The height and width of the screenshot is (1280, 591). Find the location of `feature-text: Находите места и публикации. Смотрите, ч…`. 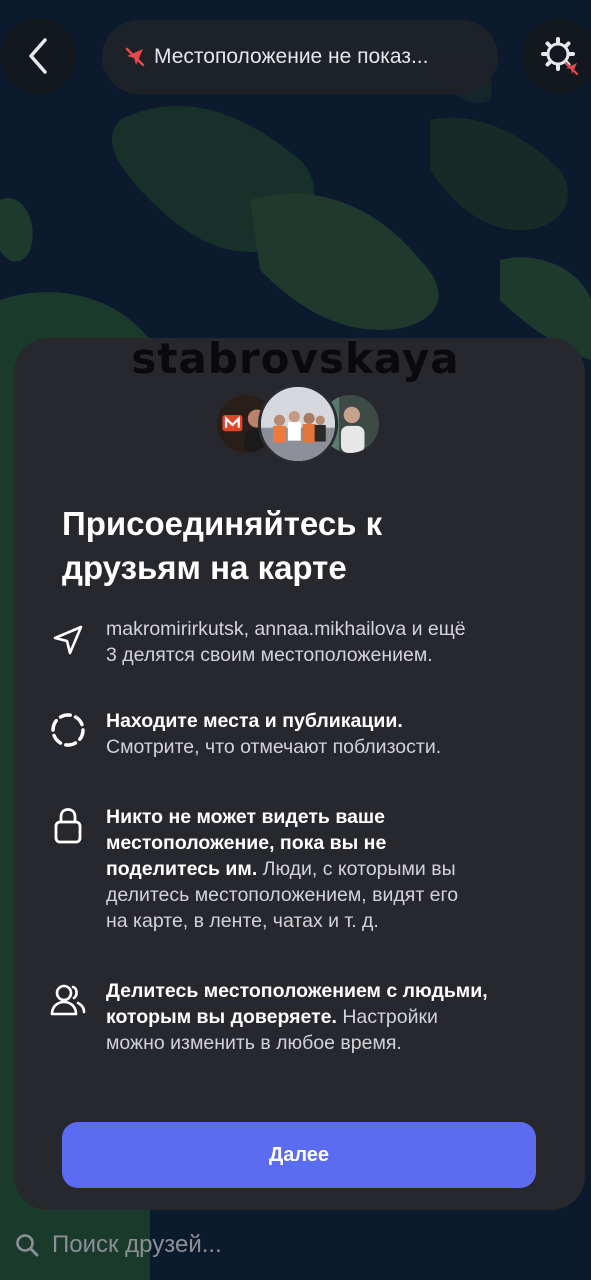

feature-text: Находите места и публикации. Смотрите, ч… is located at coordinates (329, 734).